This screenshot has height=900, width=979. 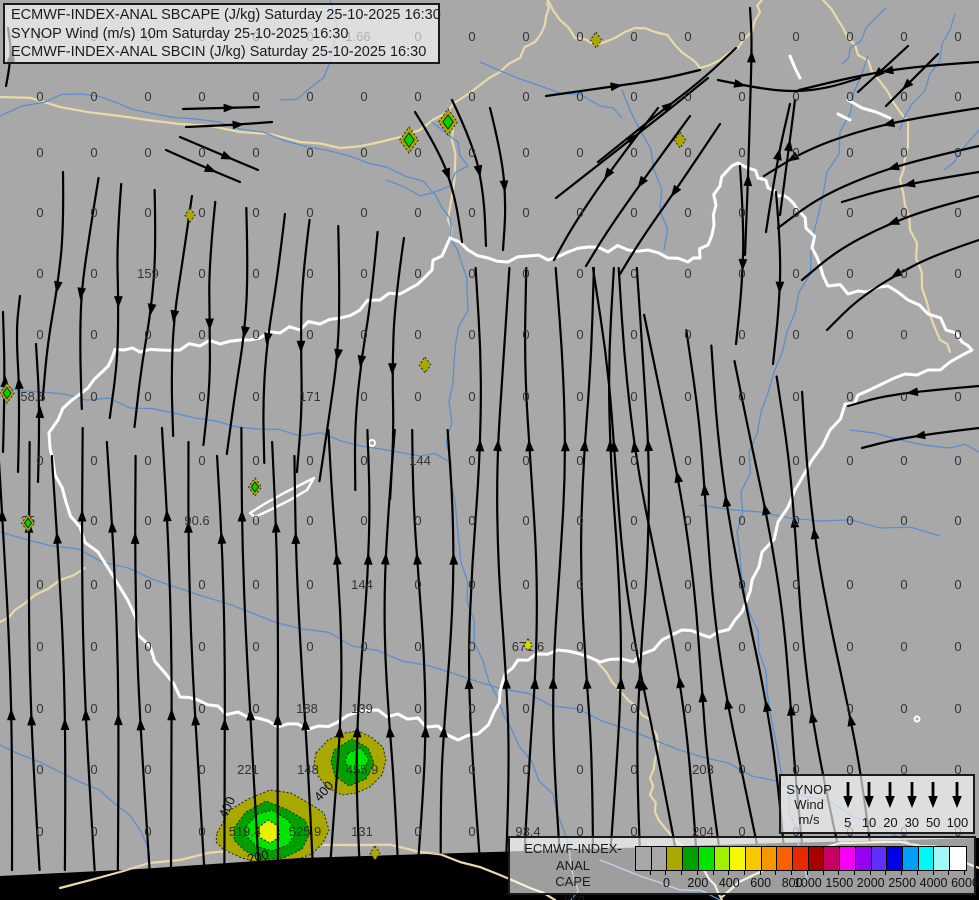 I want to click on svg-text: 203, so click(x=703, y=769).